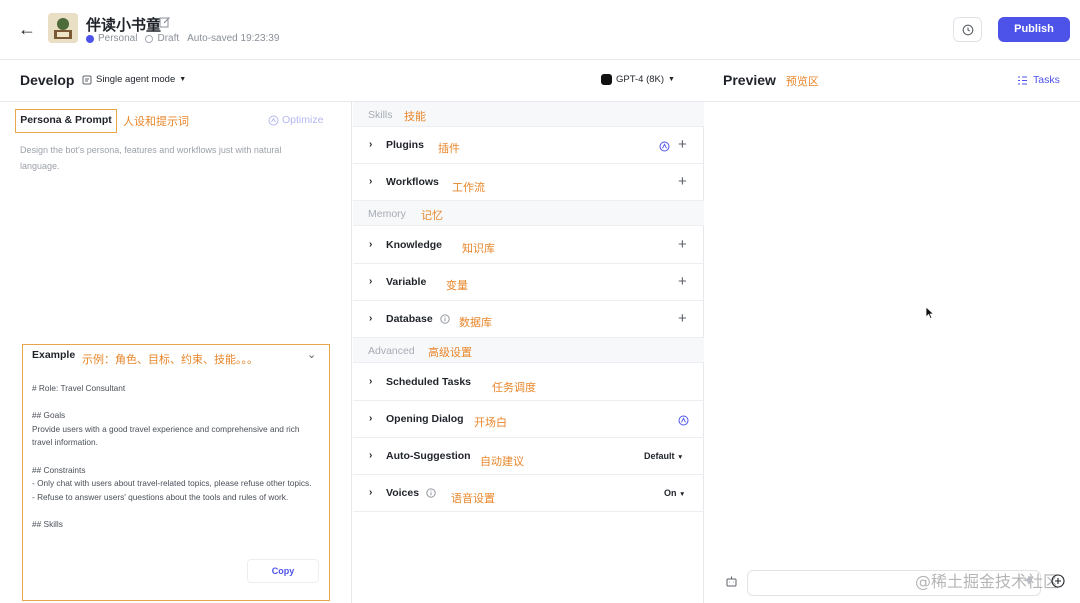 The image size is (1080, 603). I want to click on scheduled-tasks-annotation: 任务调度, so click(514, 387).